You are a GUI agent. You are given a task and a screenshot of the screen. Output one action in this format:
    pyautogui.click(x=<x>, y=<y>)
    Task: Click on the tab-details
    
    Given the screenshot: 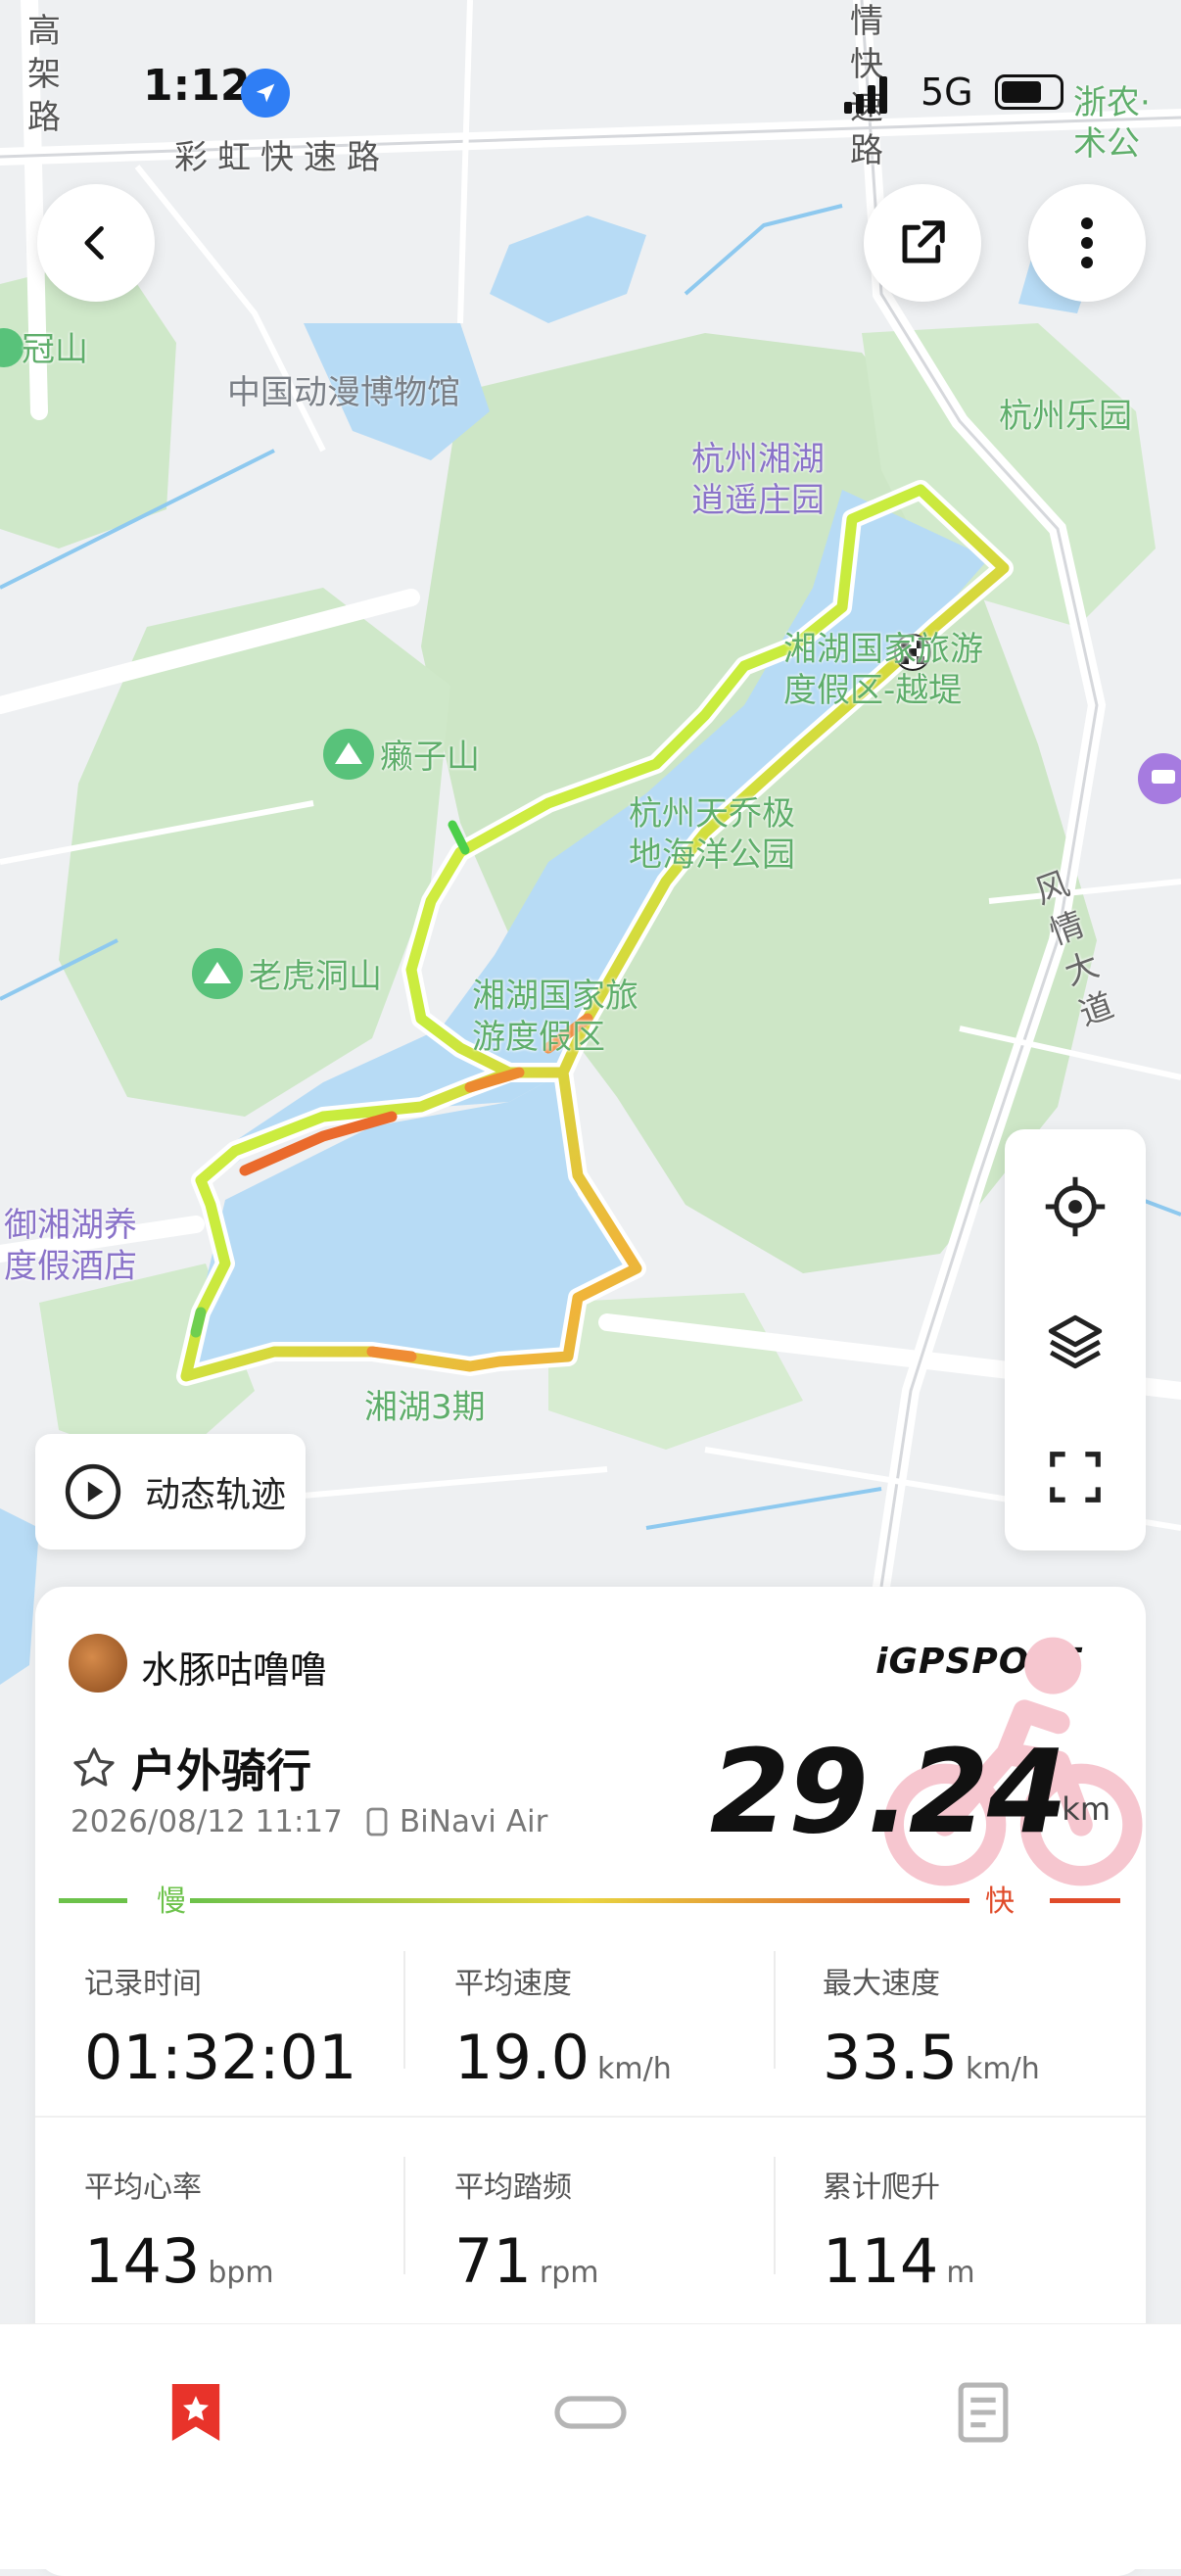 What is the action you would take?
    pyautogui.click(x=983, y=2412)
    